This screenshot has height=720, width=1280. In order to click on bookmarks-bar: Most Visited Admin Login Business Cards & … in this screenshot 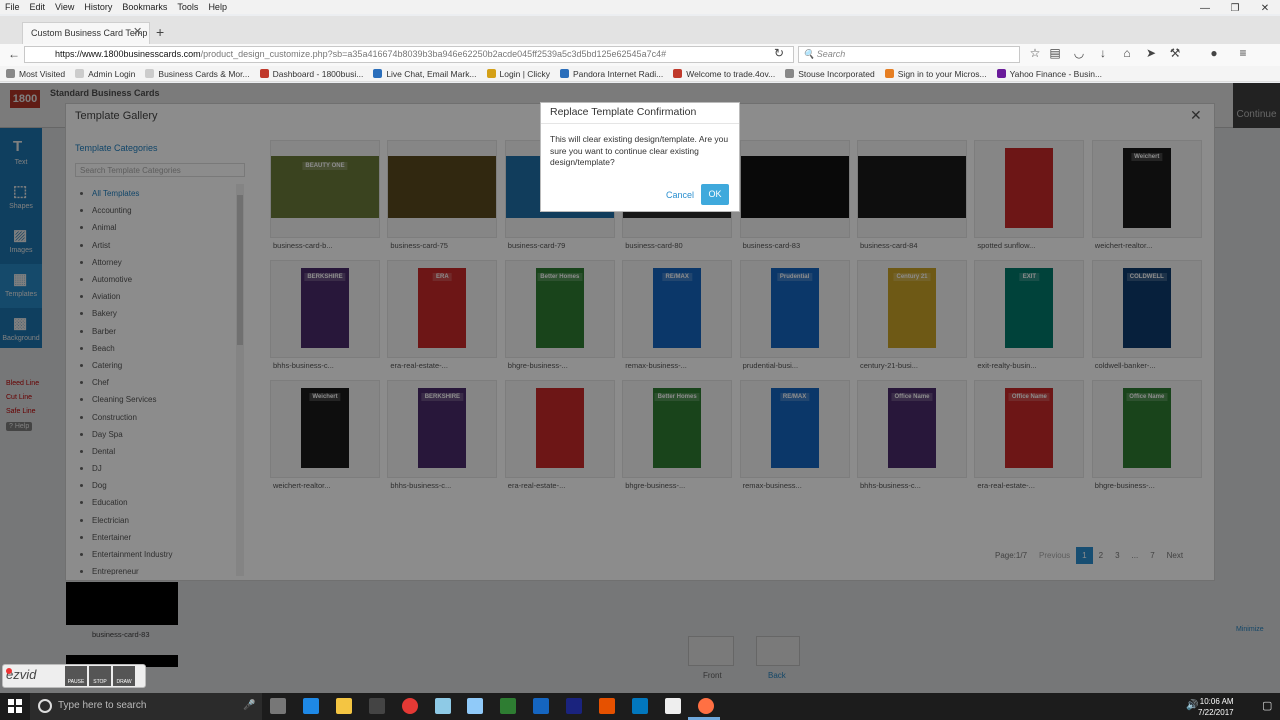, I will do `click(640, 74)`.